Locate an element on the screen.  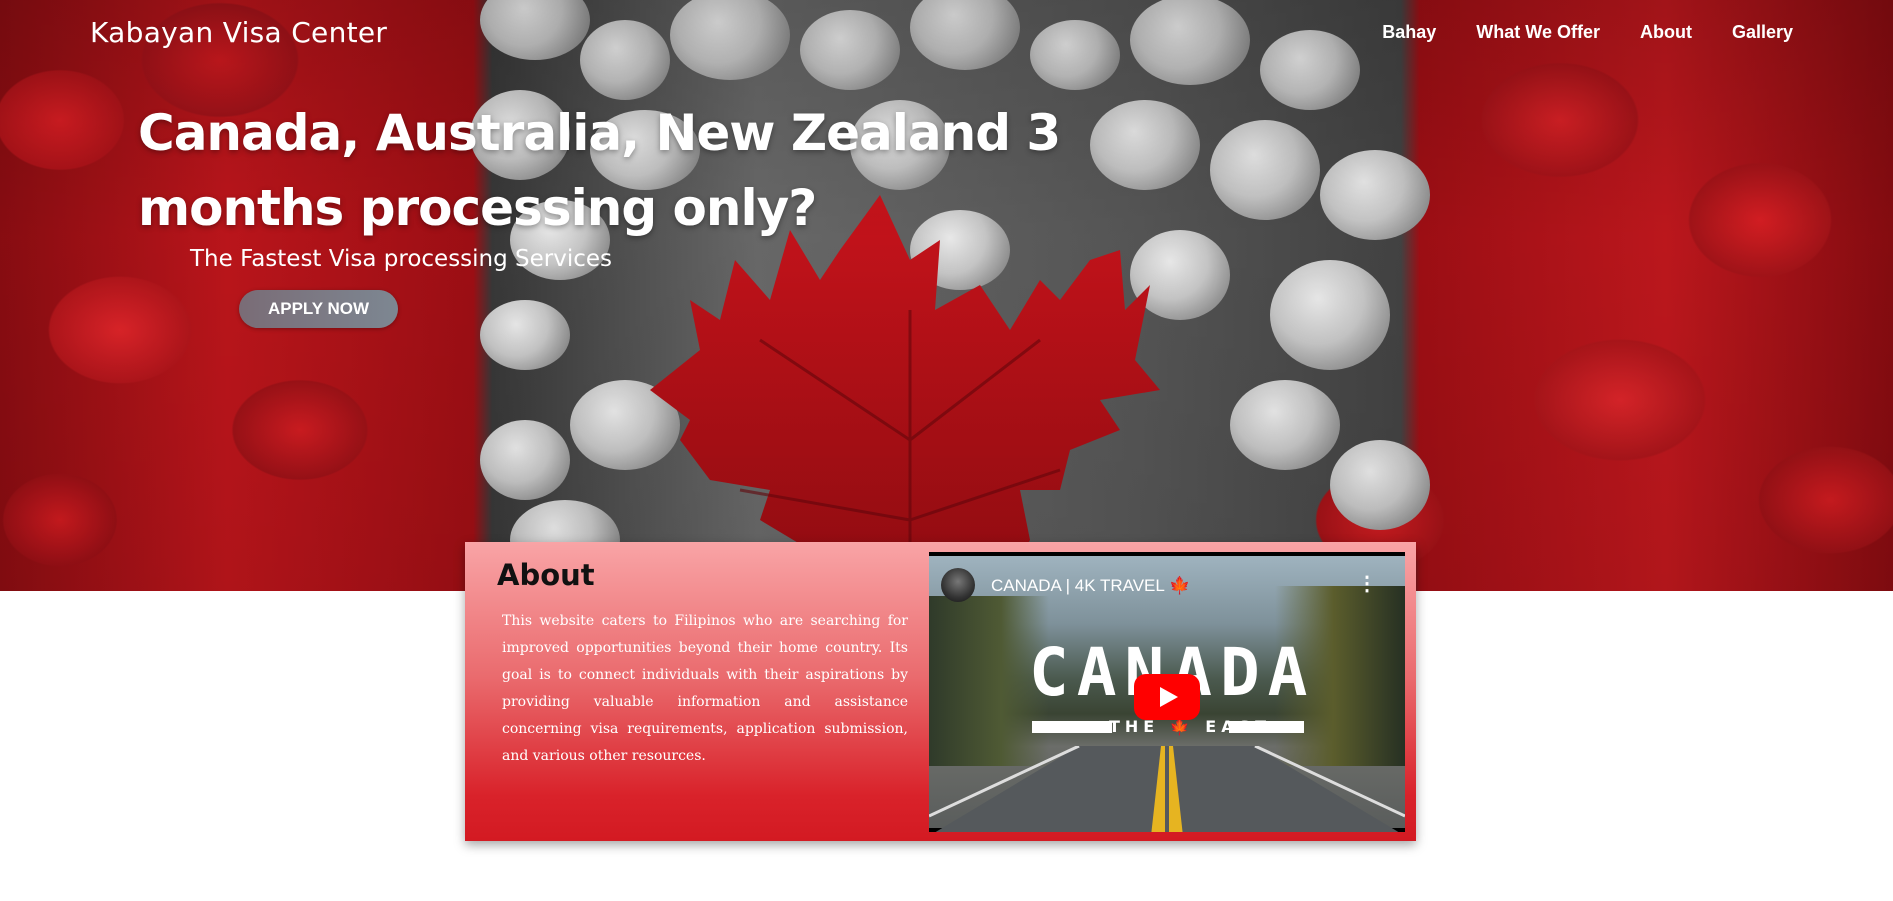
thumbnail-subtitle: THE 🍁 EAST is located at coordinates (1190, 726).